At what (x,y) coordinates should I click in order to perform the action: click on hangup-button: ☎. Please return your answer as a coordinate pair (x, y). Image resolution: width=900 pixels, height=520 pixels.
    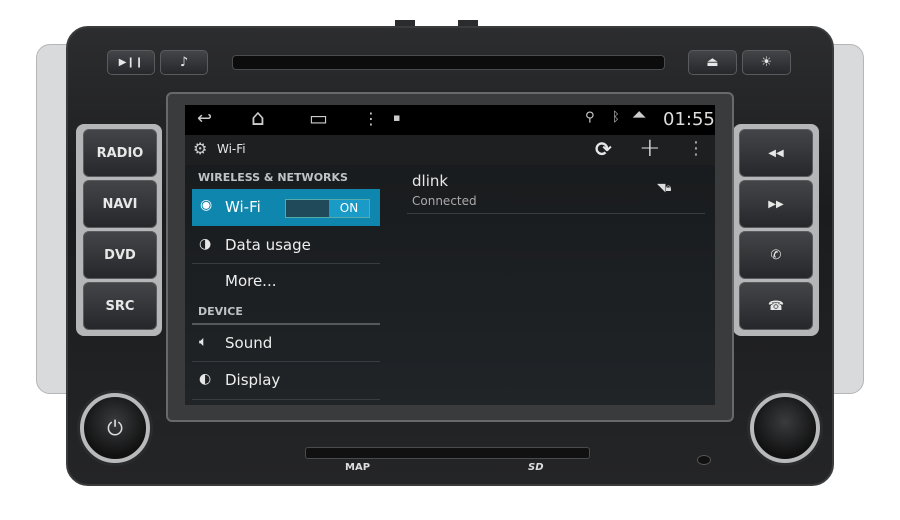
    Looking at the image, I should click on (776, 306).